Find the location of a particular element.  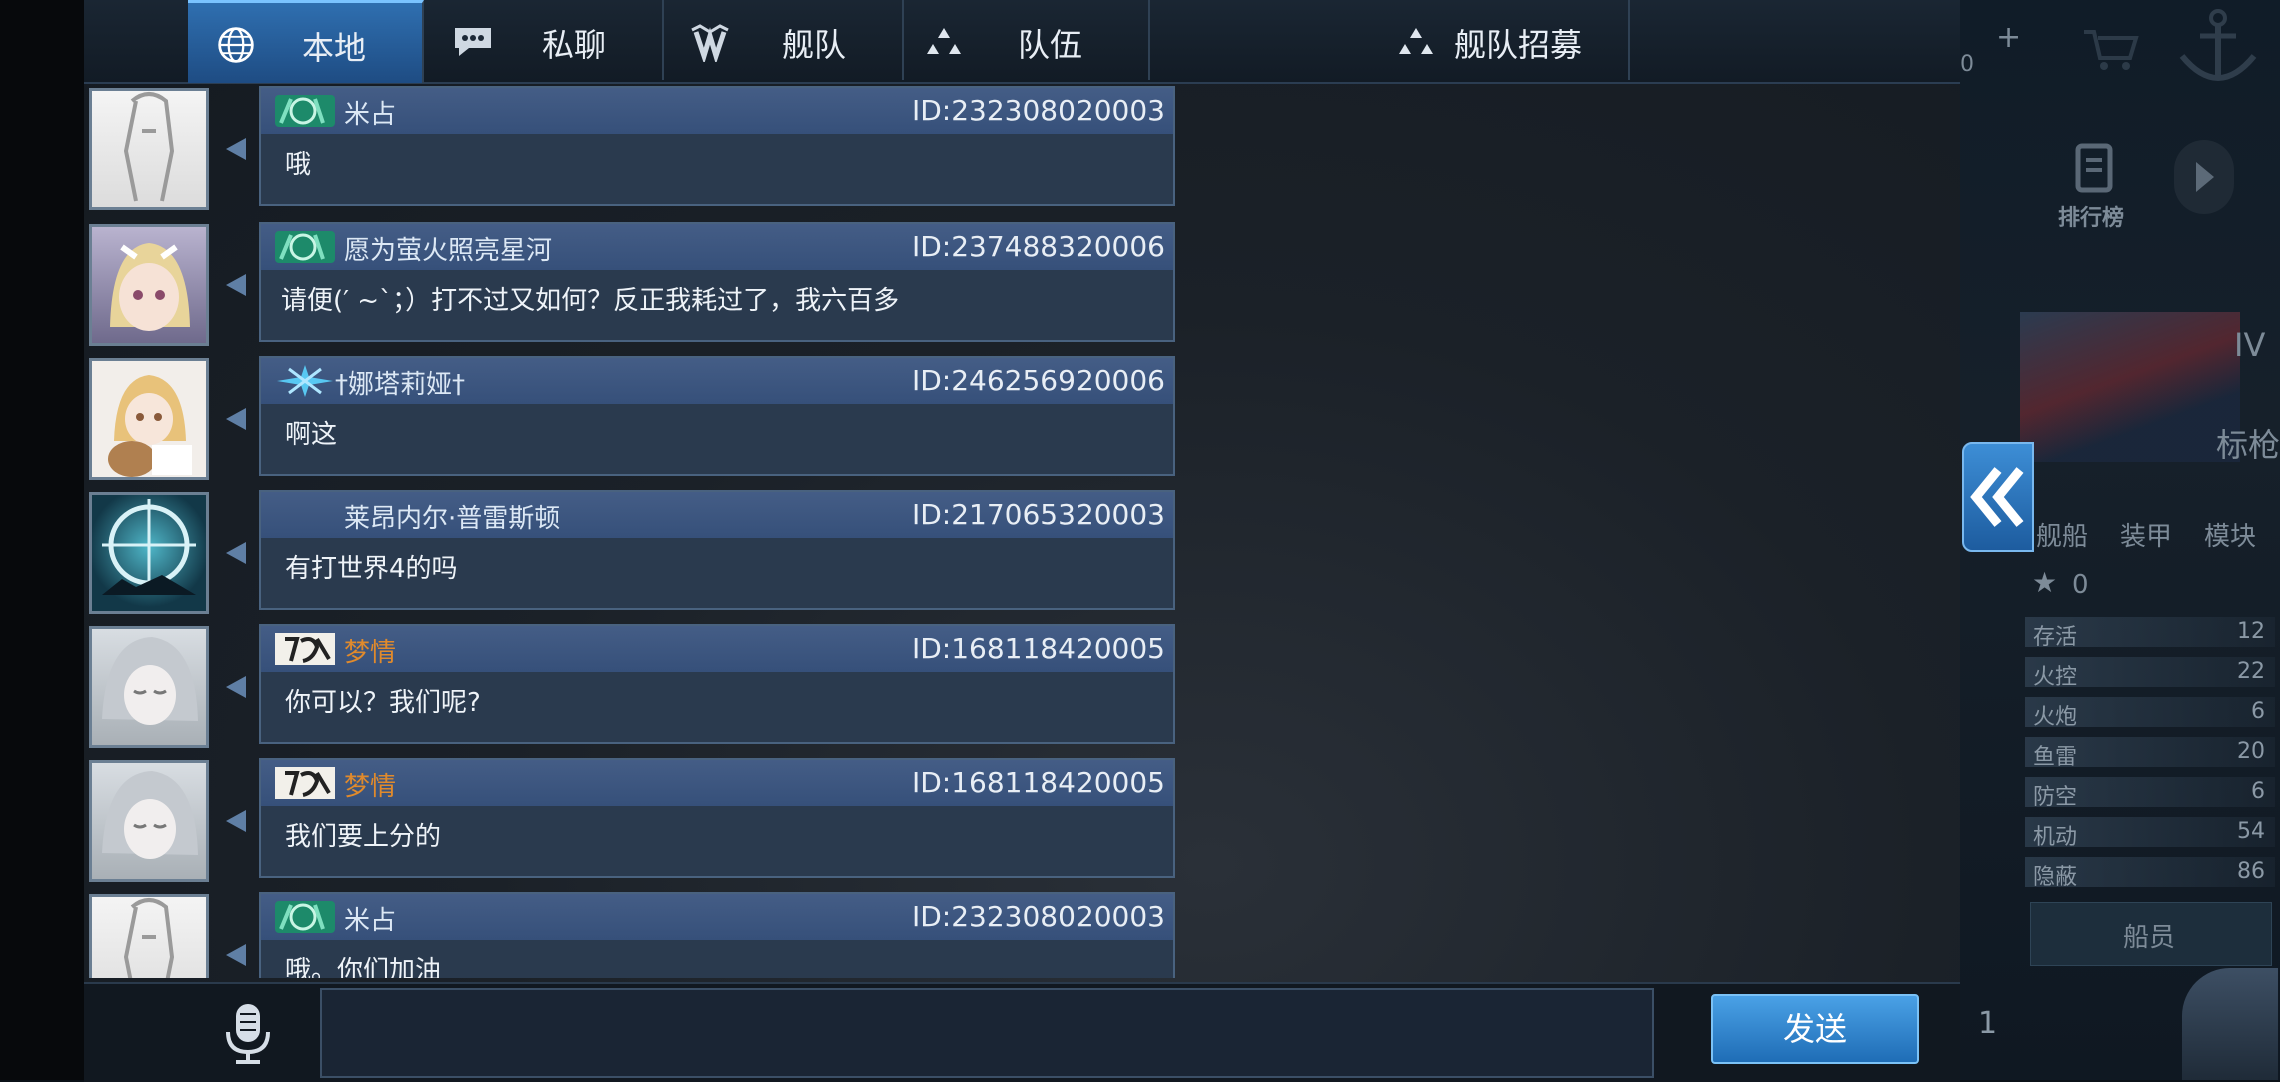

message-header: †娜塔莉娅† ID:246256920006 is located at coordinates (717, 381).